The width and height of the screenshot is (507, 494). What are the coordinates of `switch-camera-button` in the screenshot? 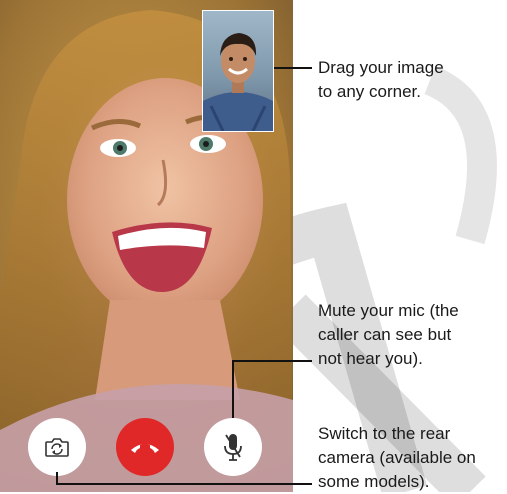 It's located at (57, 447).